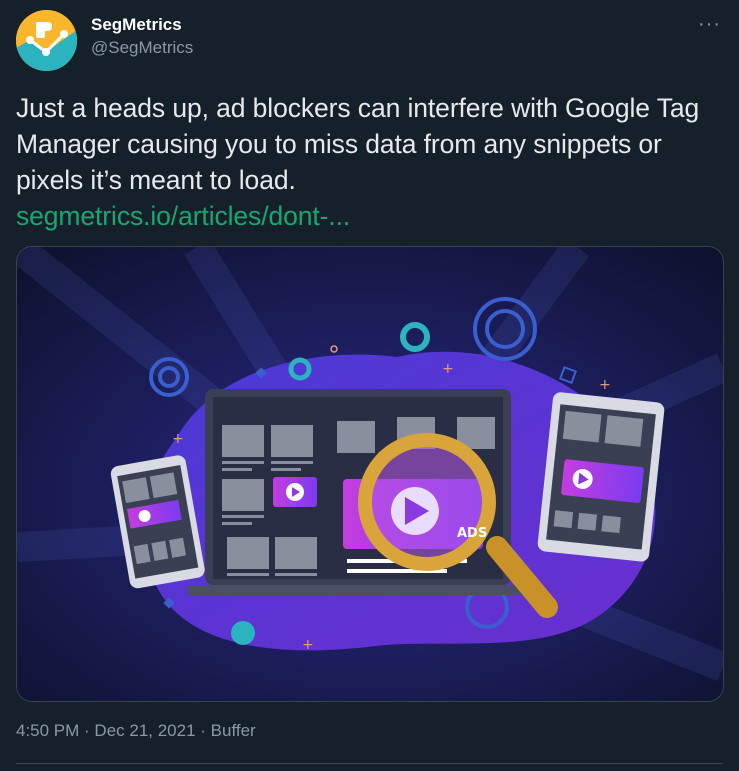 This screenshot has height=771, width=739. Describe the element at coordinates (472, 533) in the screenshot. I see `ad-label-large: ADS` at that location.